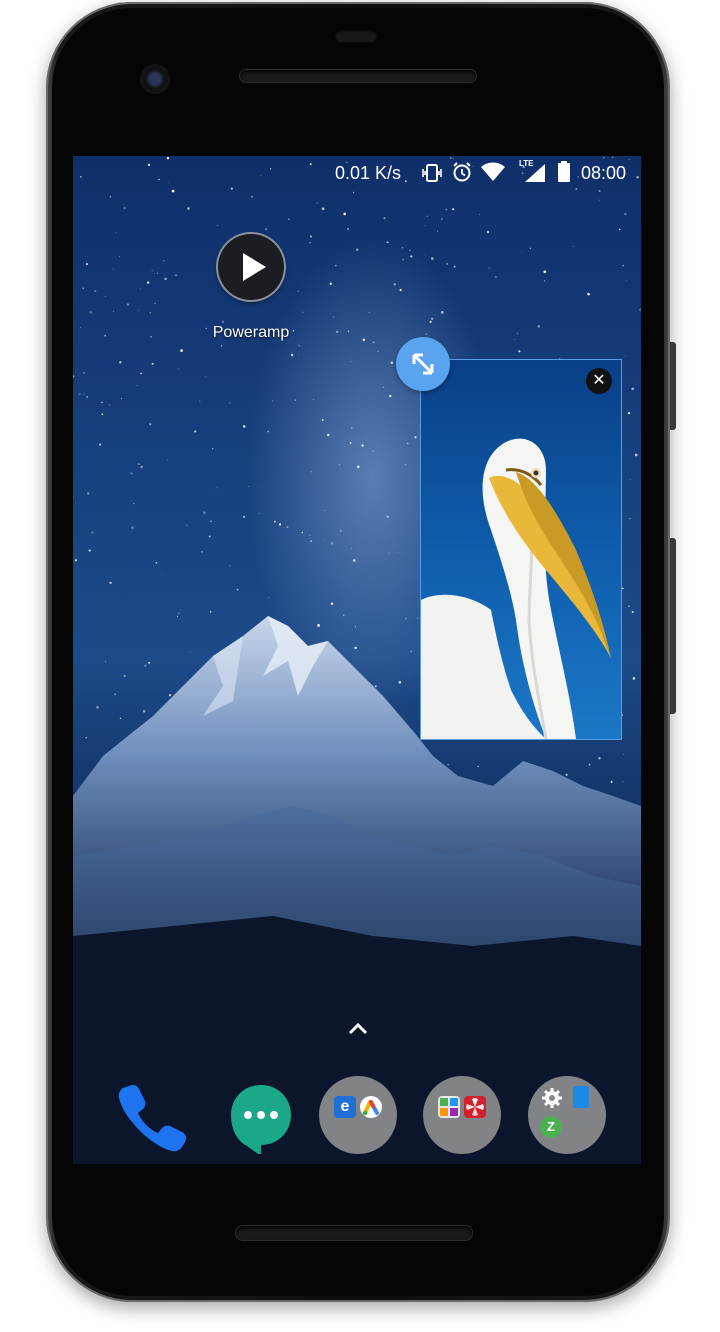 Image resolution: width=720 pixels, height=1332 pixels. What do you see at coordinates (358, 1115) in the screenshot?
I see `dock-folder-1: e` at bounding box center [358, 1115].